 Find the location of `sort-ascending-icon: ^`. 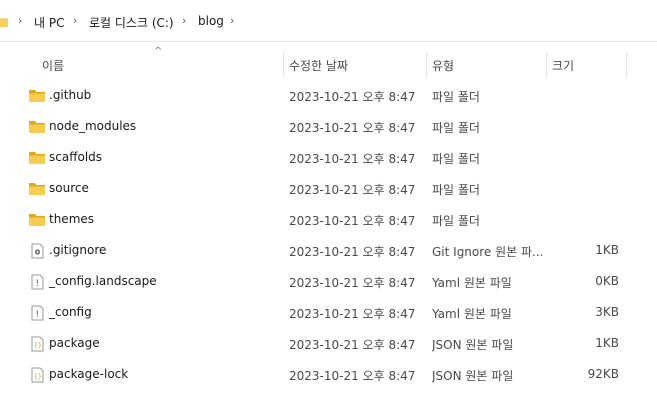

sort-ascending-icon: ^ is located at coordinates (158, 51).